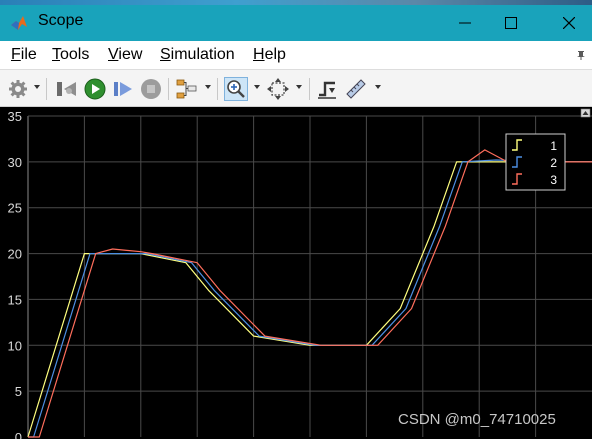  I want to click on settings-icon, so click(18, 89).